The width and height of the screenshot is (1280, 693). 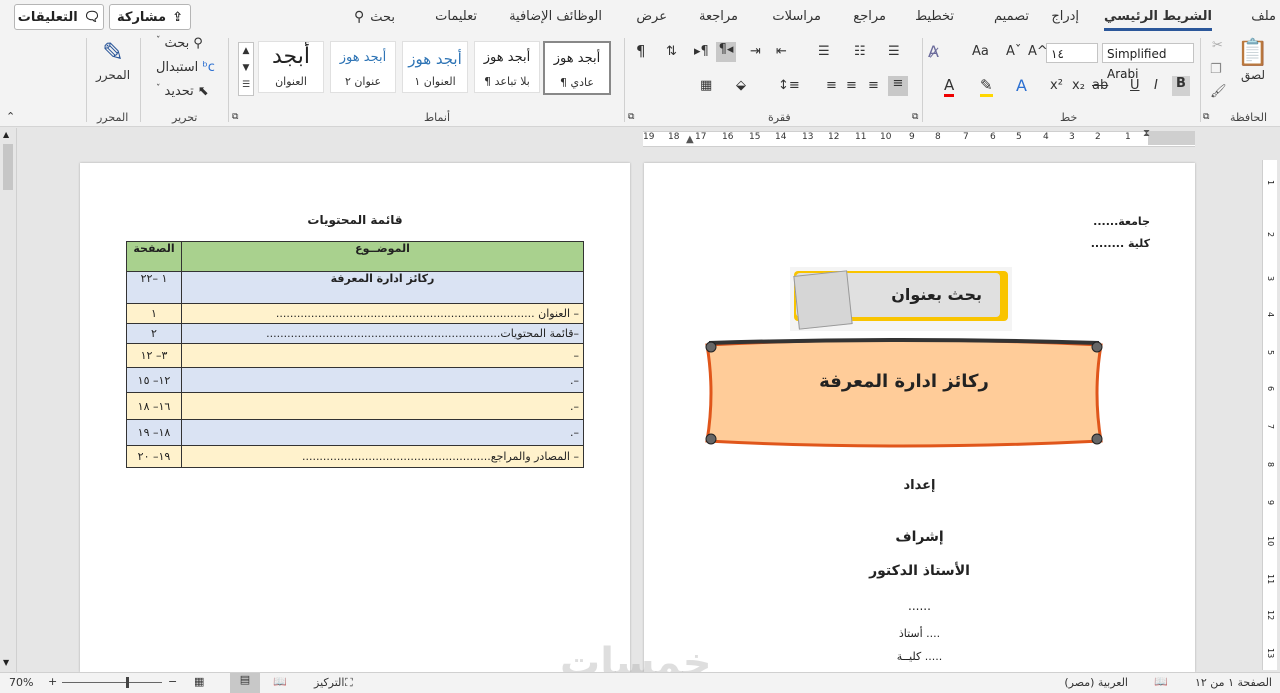 I want to click on indent-marker-icon: ⧗, so click(x=1146, y=133).